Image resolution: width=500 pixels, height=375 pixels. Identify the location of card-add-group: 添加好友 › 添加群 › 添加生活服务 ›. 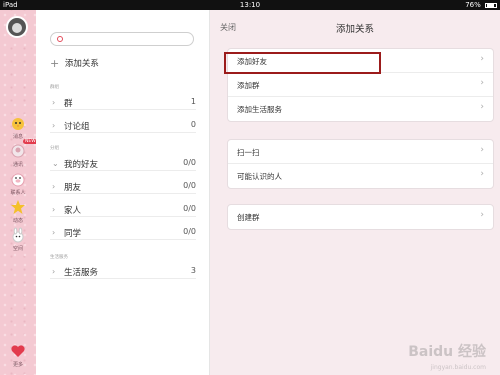
(360, 85).